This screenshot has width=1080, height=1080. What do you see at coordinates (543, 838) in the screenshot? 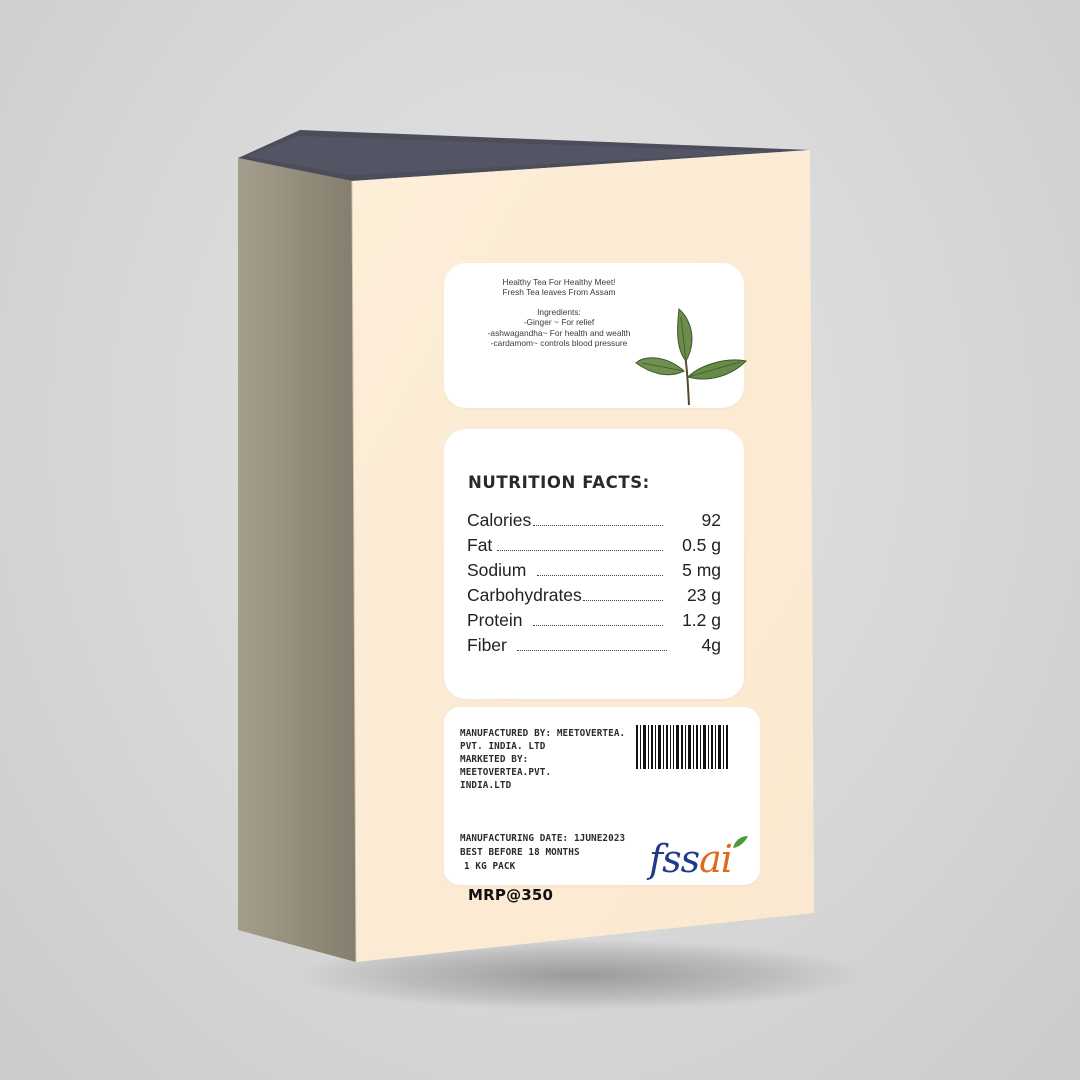
I see `manufacturing-date: MANUFACTURING DATE: 1JUNE2023` at bounding box center [543, 838].